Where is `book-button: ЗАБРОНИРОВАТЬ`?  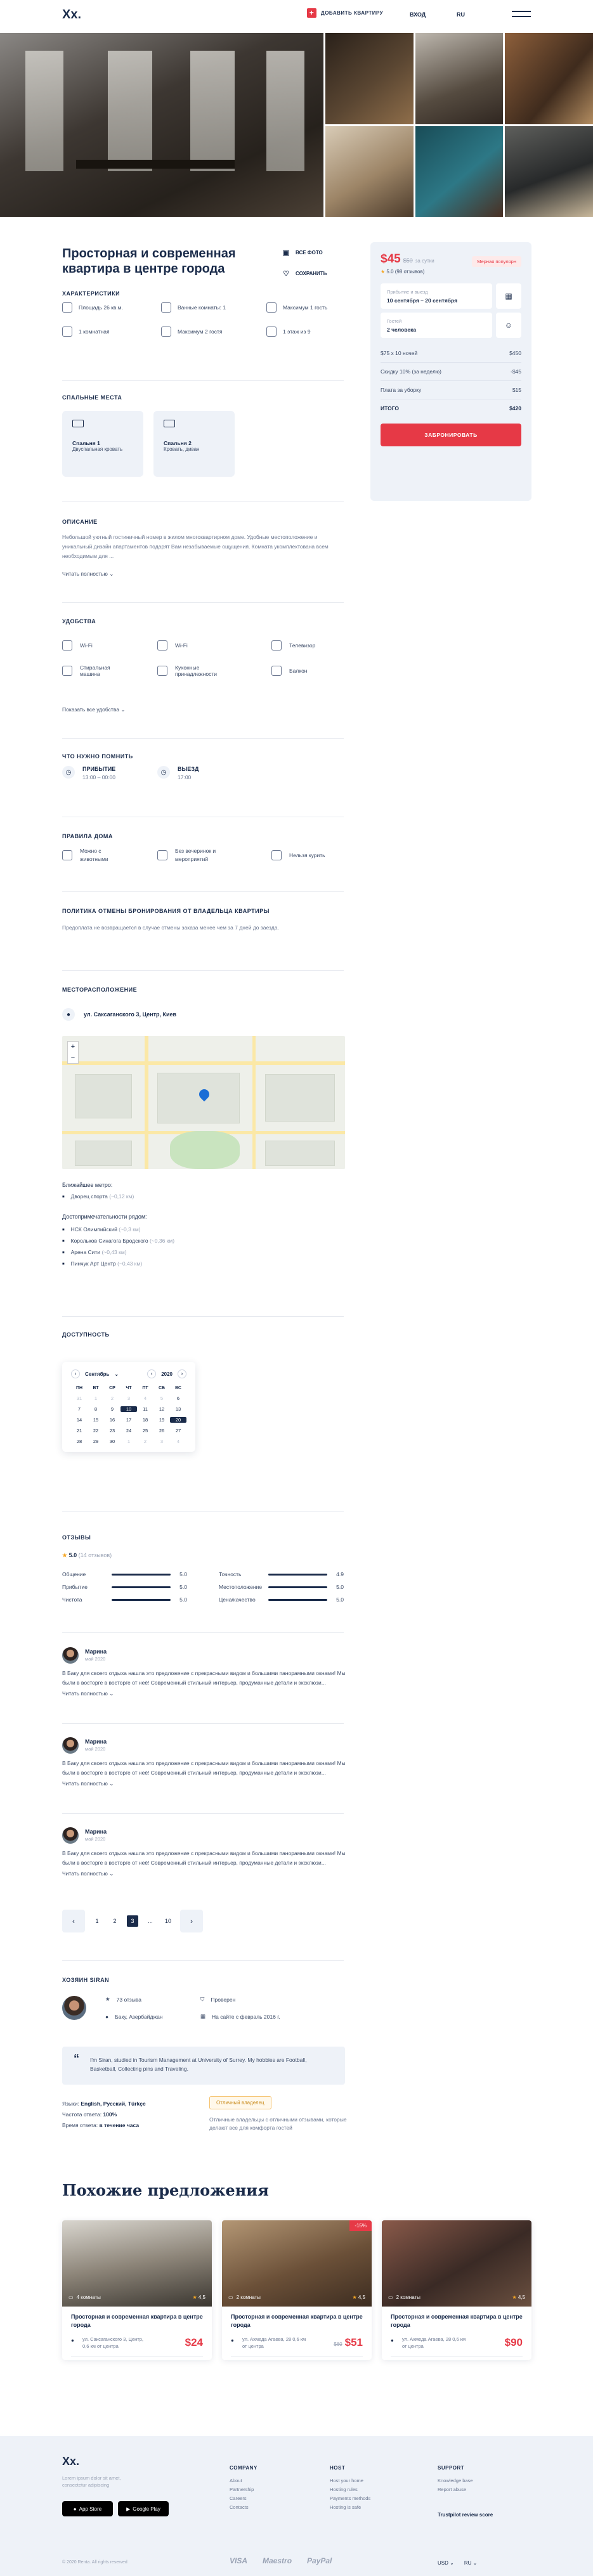
book-button: ЗАБРОНИРОВАТЬ is located at coordinates (451, 435).